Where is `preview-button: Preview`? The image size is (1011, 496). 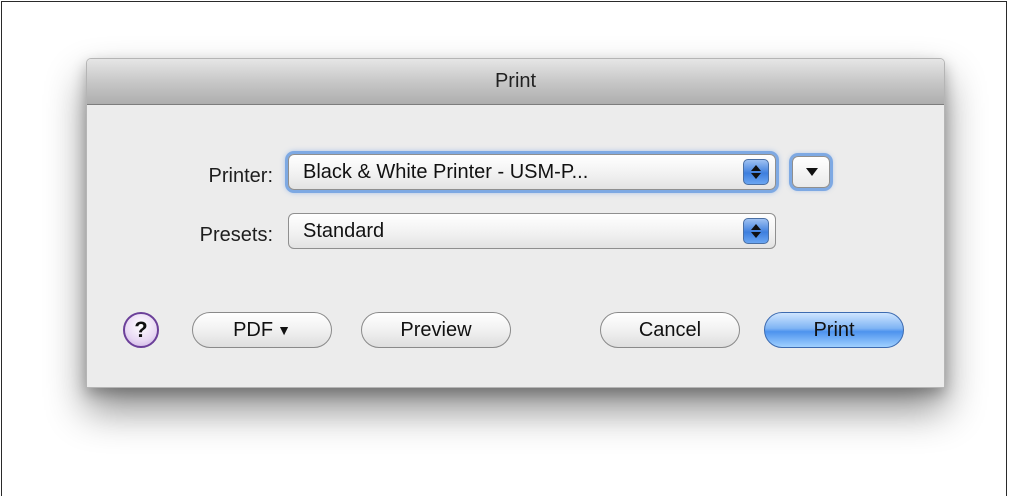 preview-button: Preview is located at coordinates (436, 330).